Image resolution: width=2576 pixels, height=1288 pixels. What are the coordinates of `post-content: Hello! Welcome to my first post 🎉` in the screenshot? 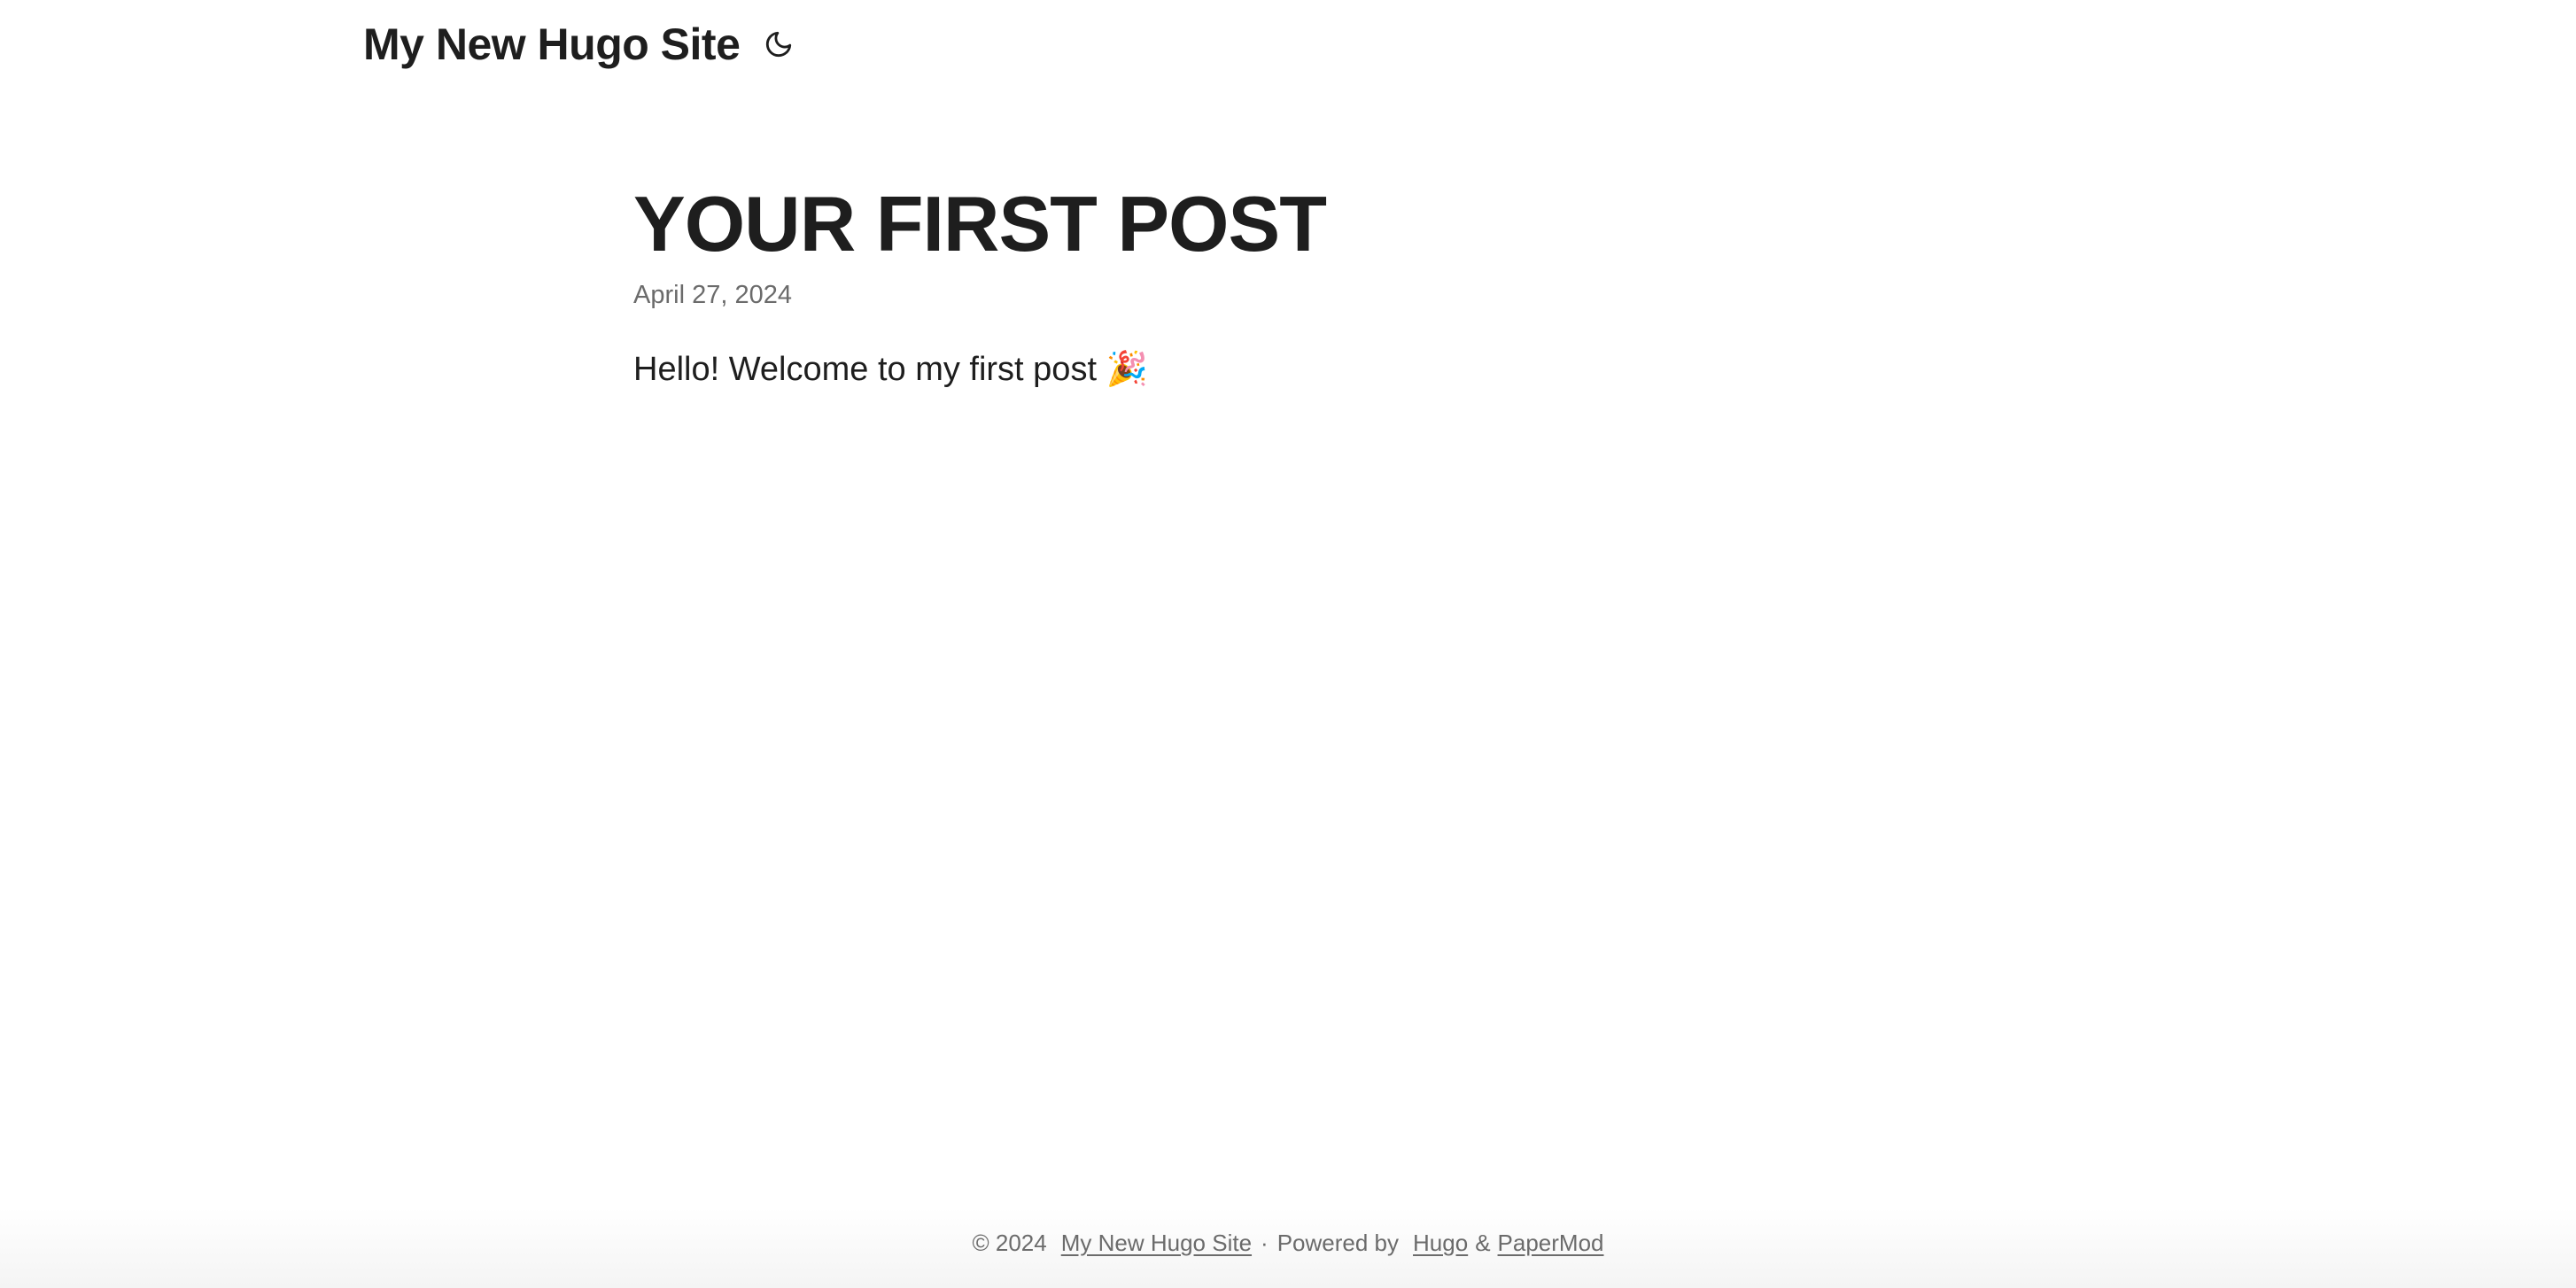 It's located at (890, 369).